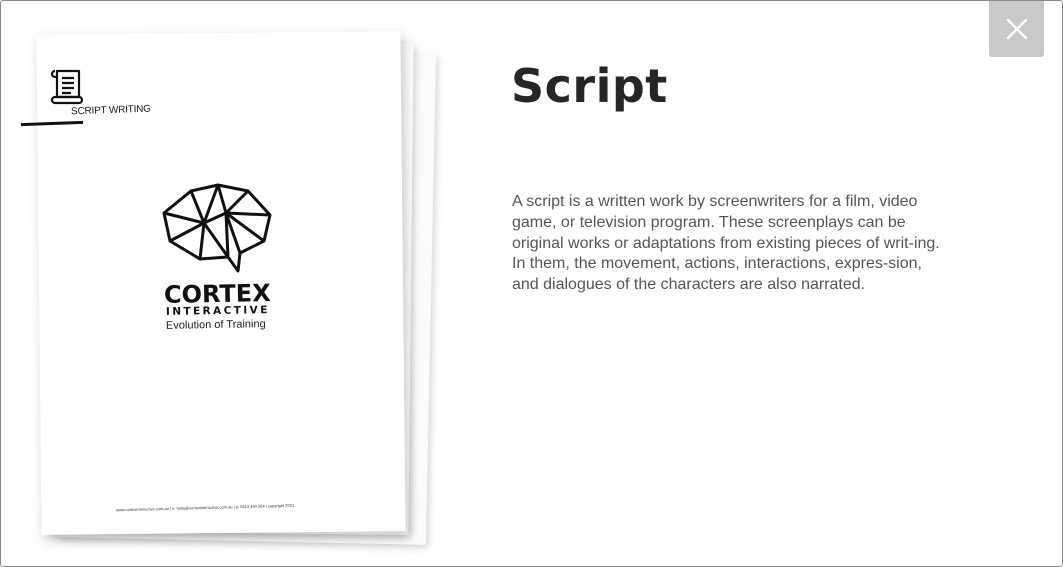 The width and height of the screenshot is (1063, 567). I want to click on close-button, so click(1016, 29).